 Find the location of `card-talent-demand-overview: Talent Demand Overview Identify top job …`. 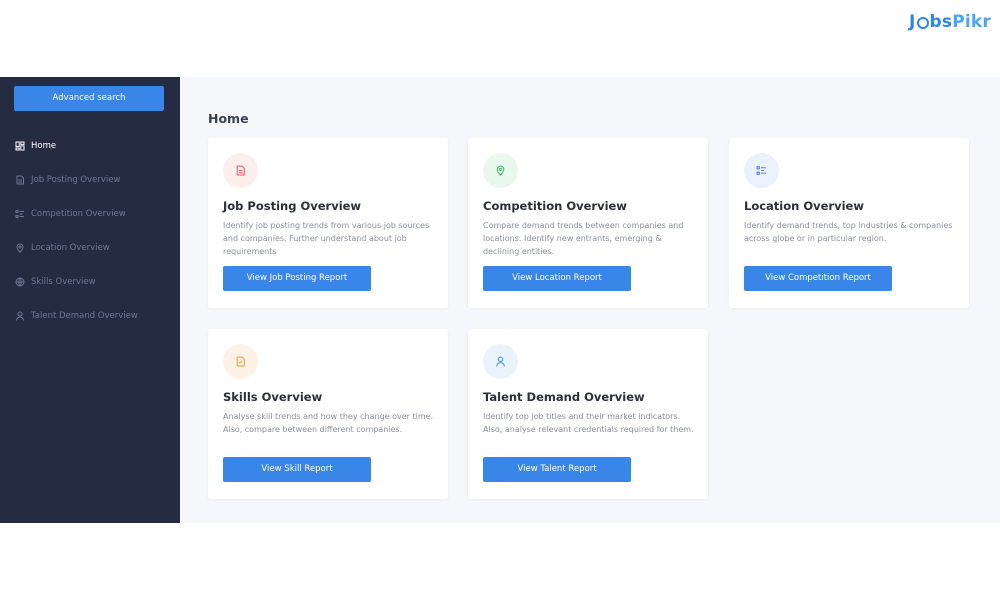

card-talent-demand-overview: Talent Demand Overview Identify top job … is located at coordinates (588, 414).